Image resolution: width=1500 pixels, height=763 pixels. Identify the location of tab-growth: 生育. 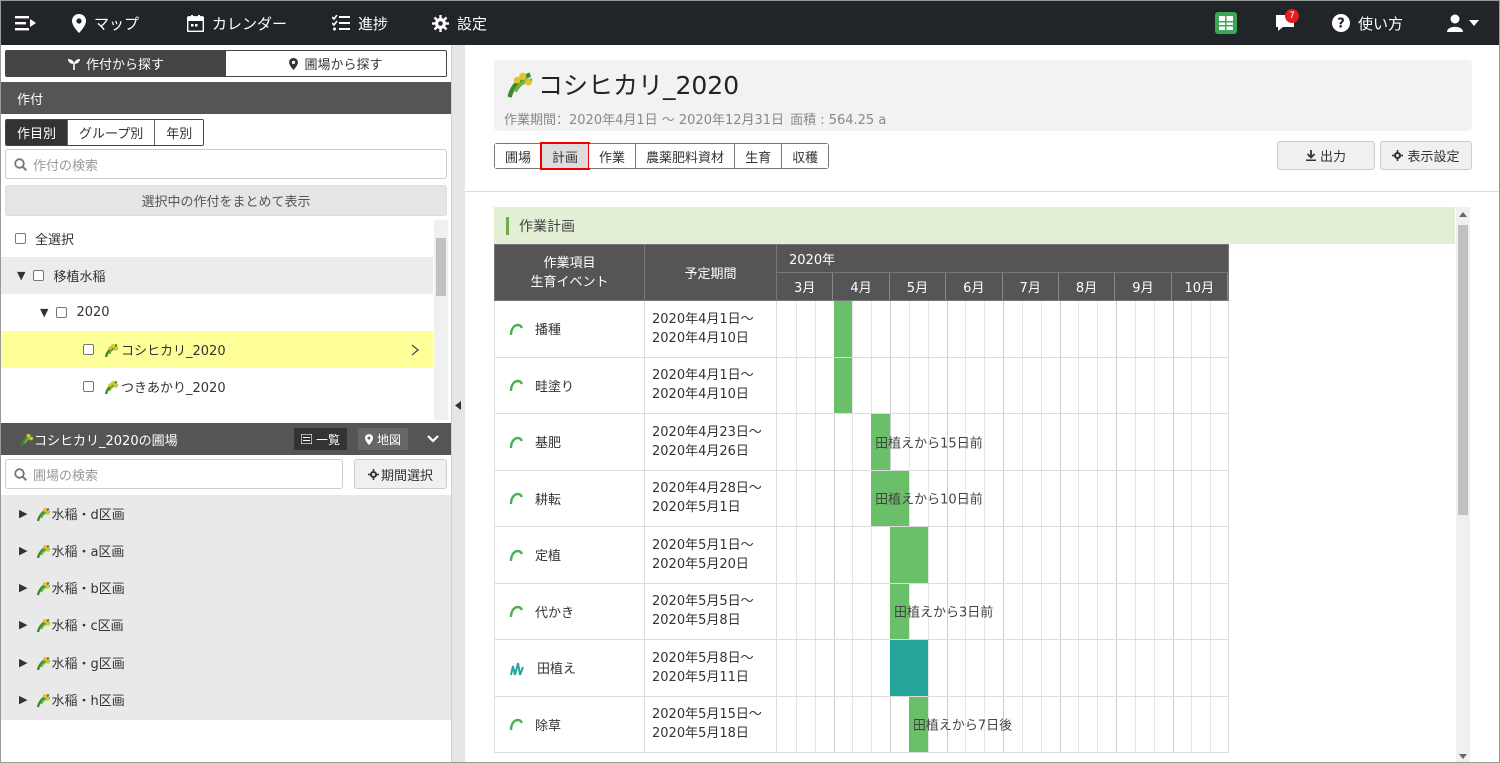
(759, 156).